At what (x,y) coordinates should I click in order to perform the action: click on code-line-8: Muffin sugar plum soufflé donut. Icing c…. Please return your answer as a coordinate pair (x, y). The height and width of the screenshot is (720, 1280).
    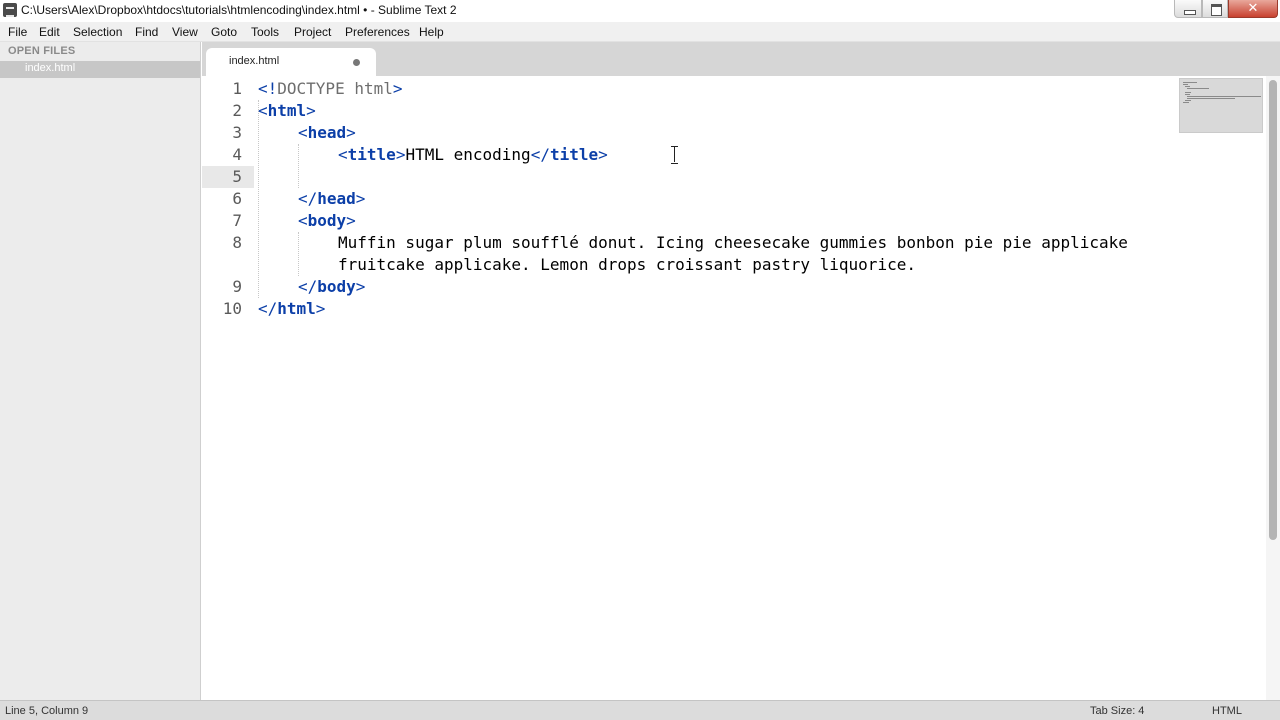
    Looking at the image, I should click on (733, 242).